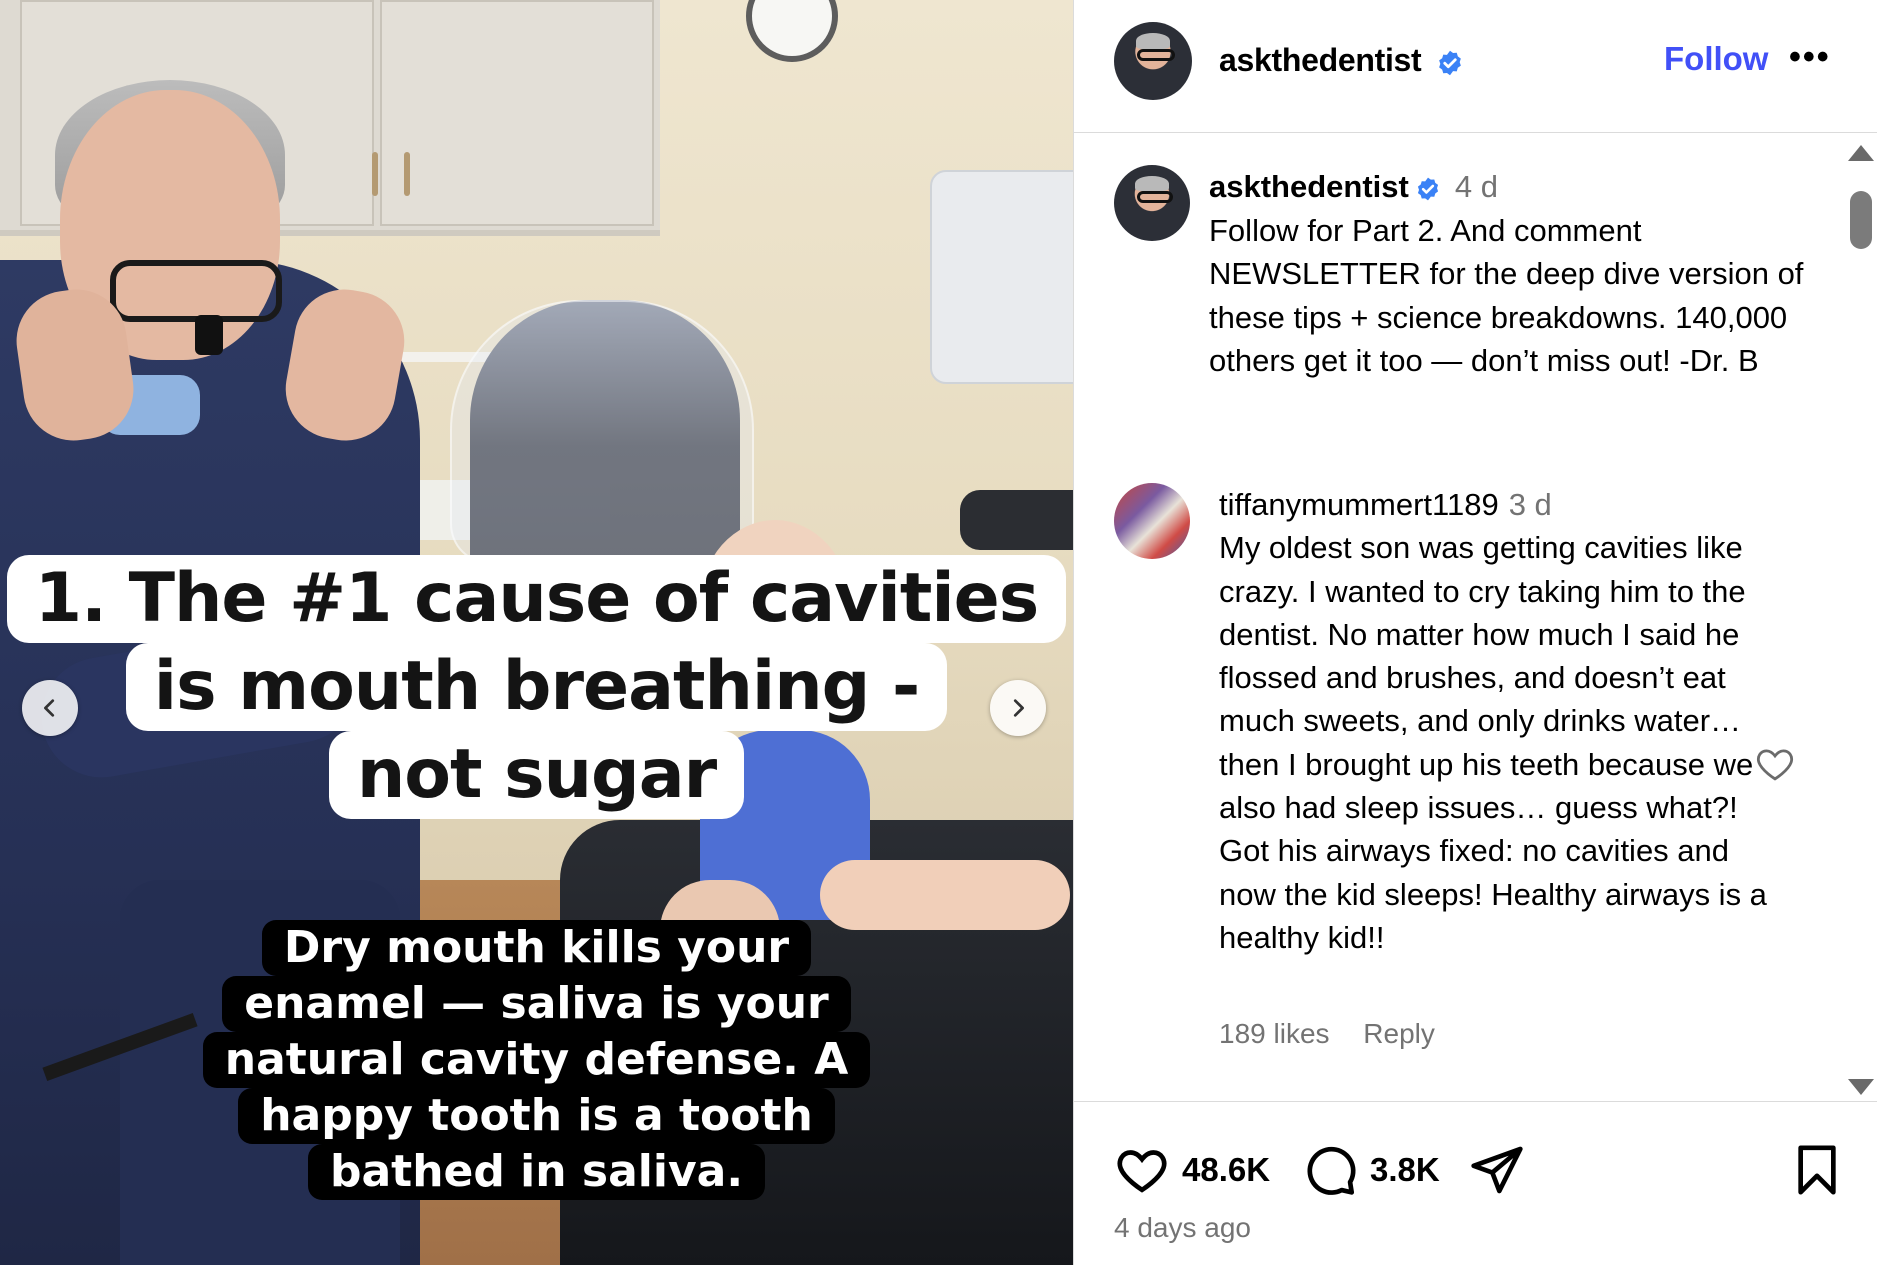 The image size is (1877, 1266). I want to click on comment-action: 3.8K, so click(1371, 1170).